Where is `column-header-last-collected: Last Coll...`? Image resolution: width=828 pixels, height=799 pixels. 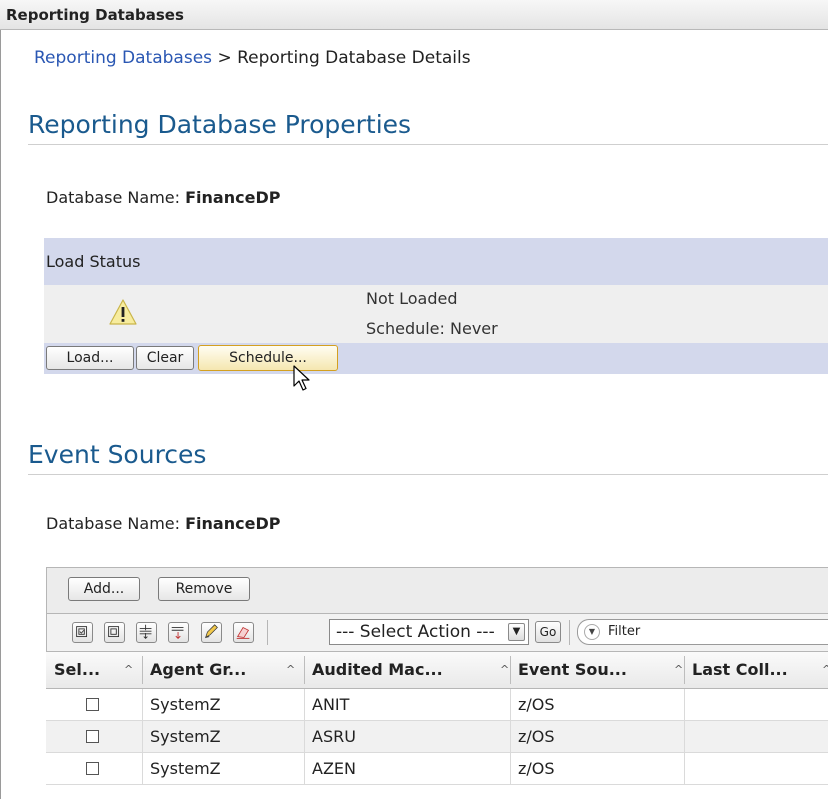
column-header-last-collected: Last Coll... is located at coordinates (754, 670).